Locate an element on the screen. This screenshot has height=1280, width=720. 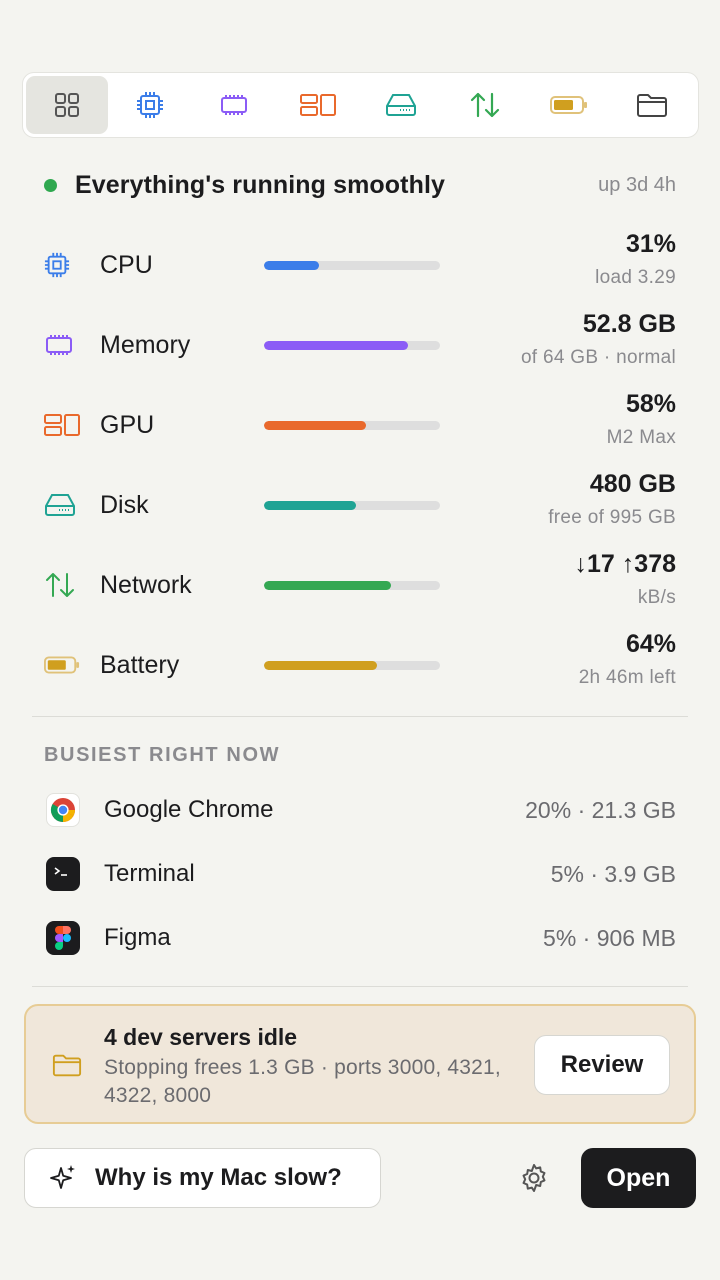
tab-files is located at coordinates (652, 105).